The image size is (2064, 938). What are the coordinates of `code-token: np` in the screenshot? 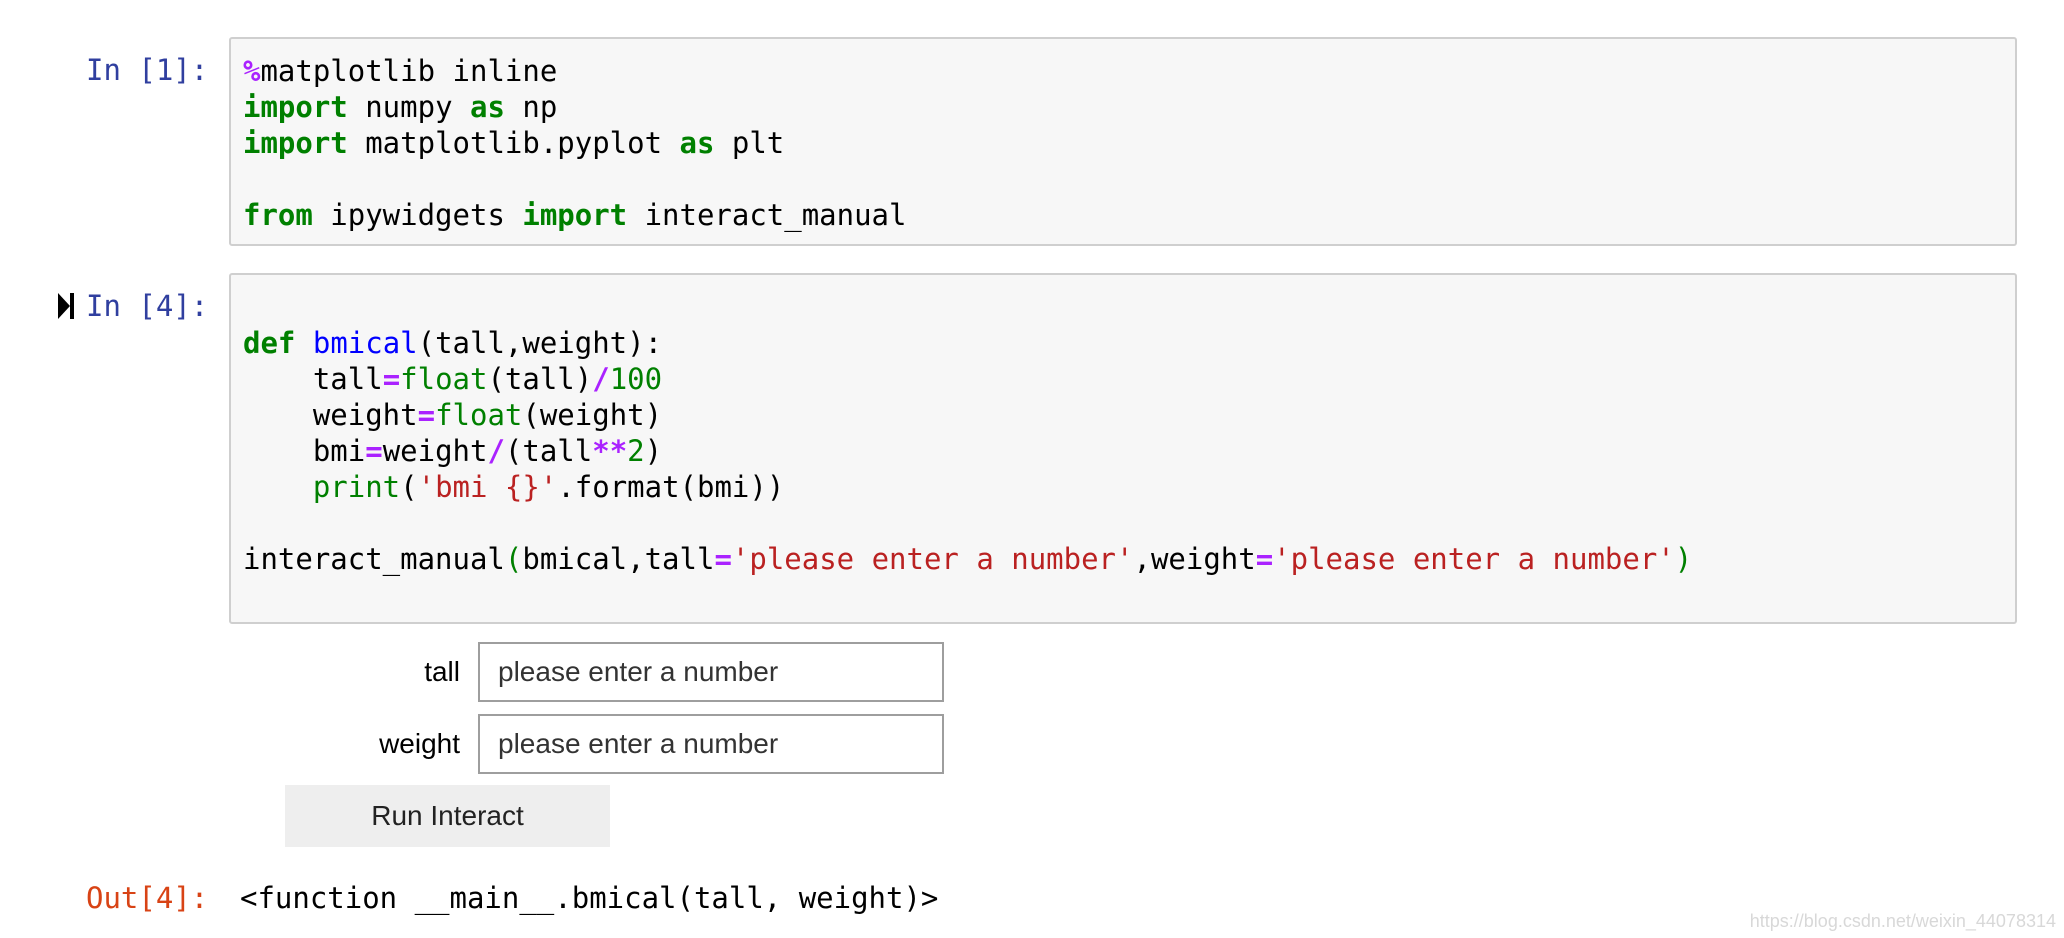 It's located at (531, 107).